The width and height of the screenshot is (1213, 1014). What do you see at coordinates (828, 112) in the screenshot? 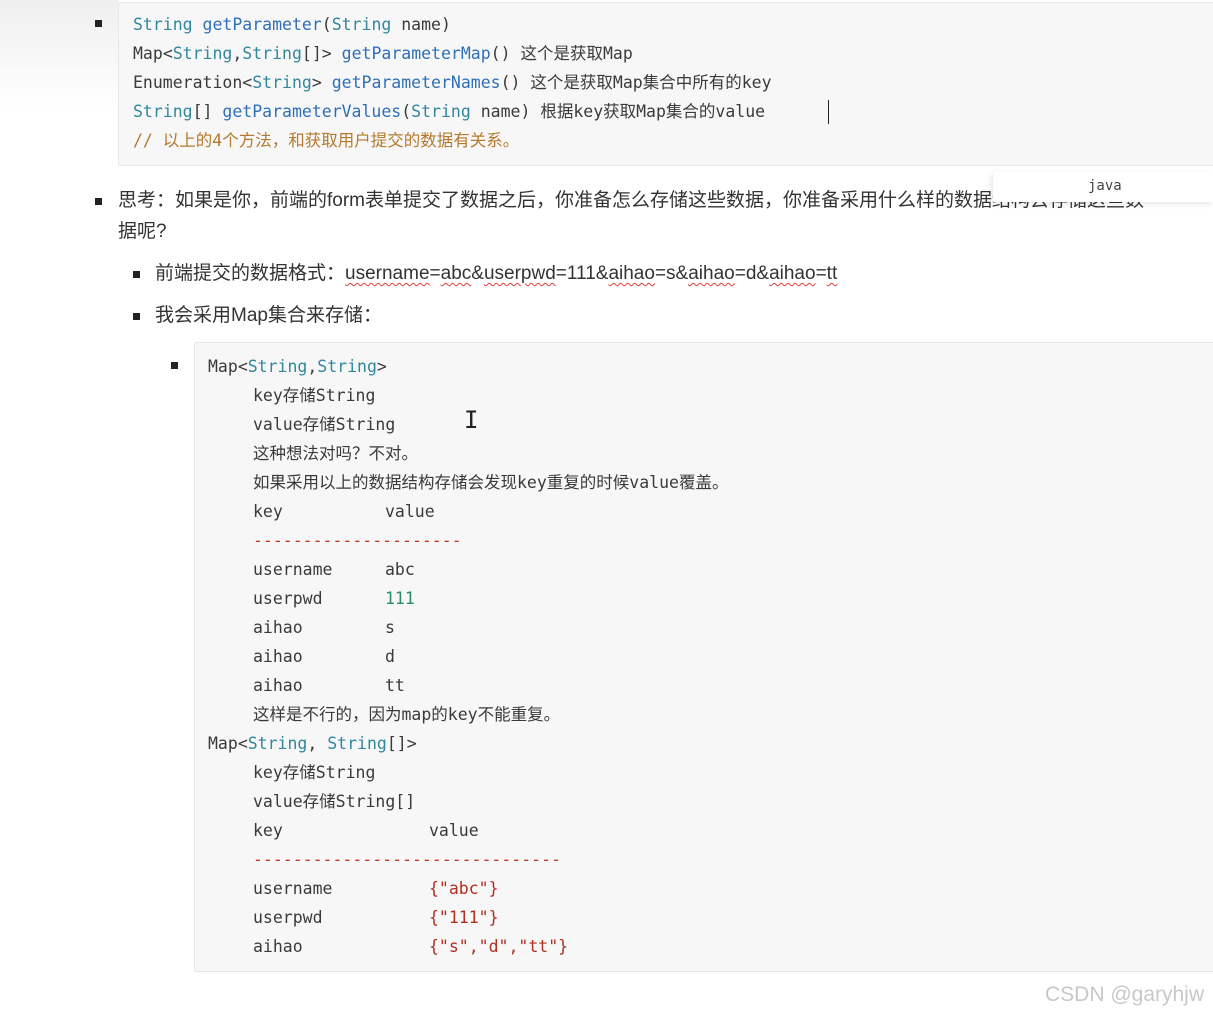
I see `text-cursor` at bounding box center [828, 112].